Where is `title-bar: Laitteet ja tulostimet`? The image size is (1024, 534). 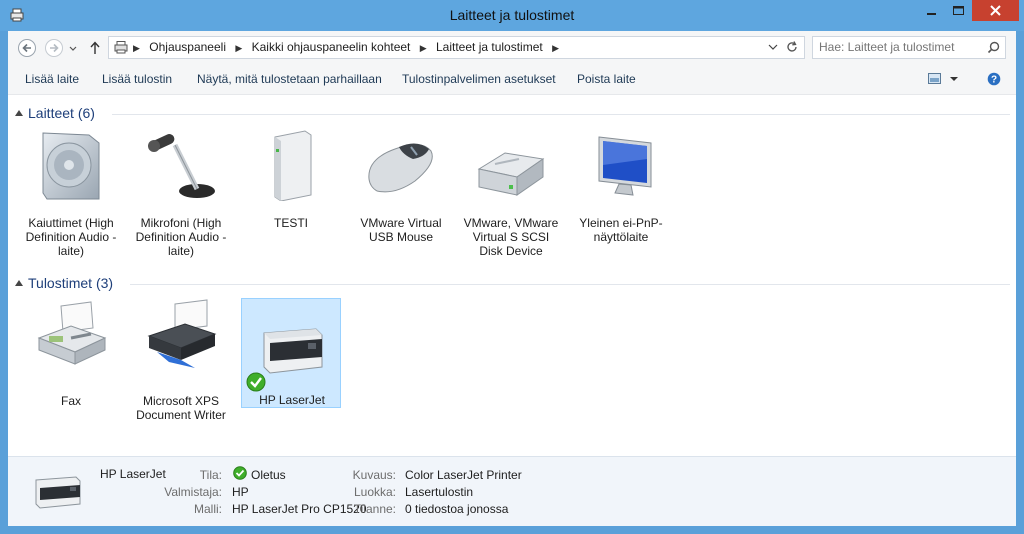
title-bar: Laitteet ja tulostimet is located at coordinates (512, 15).